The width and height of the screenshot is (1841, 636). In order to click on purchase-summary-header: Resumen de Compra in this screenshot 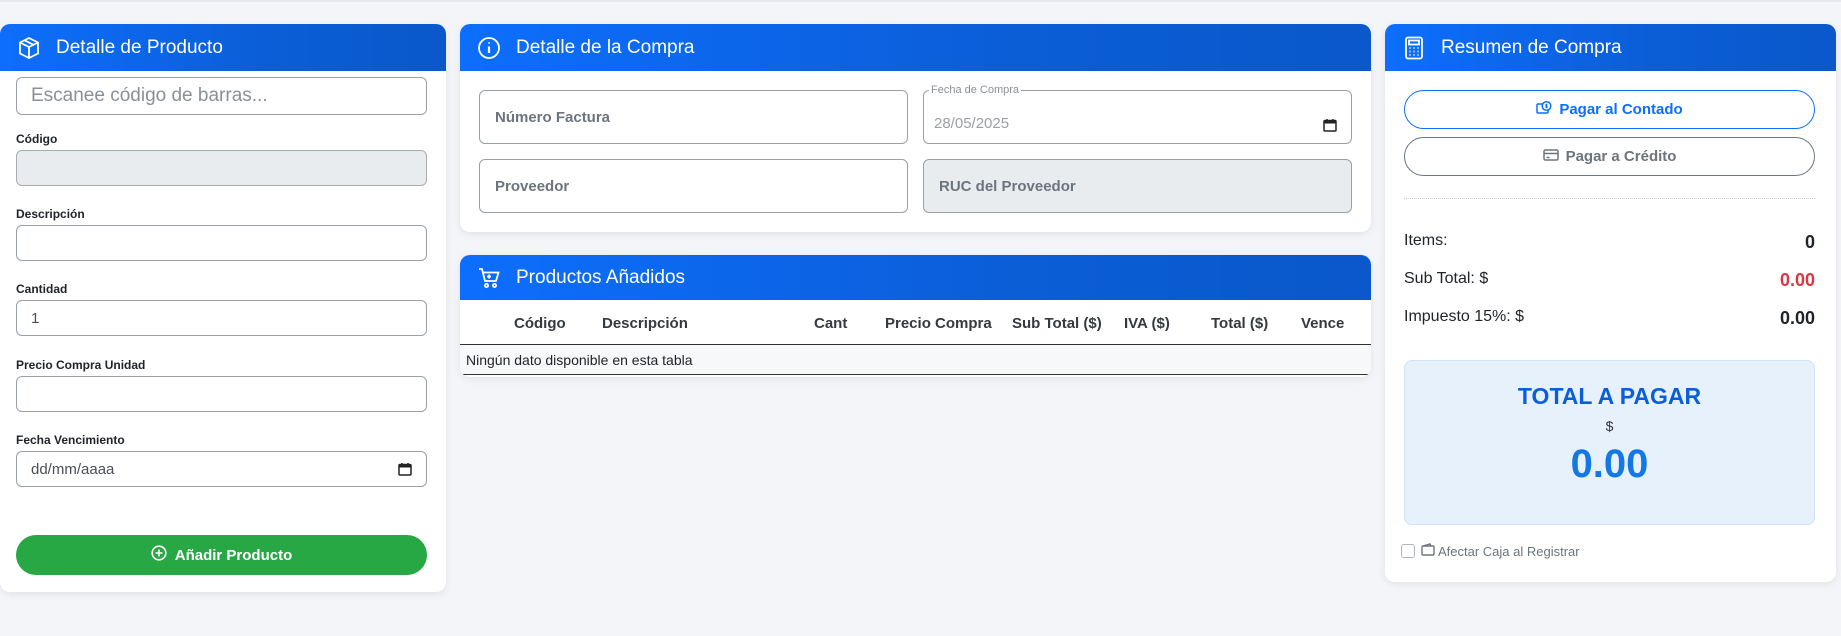, I will do `click(1610, 47)`.